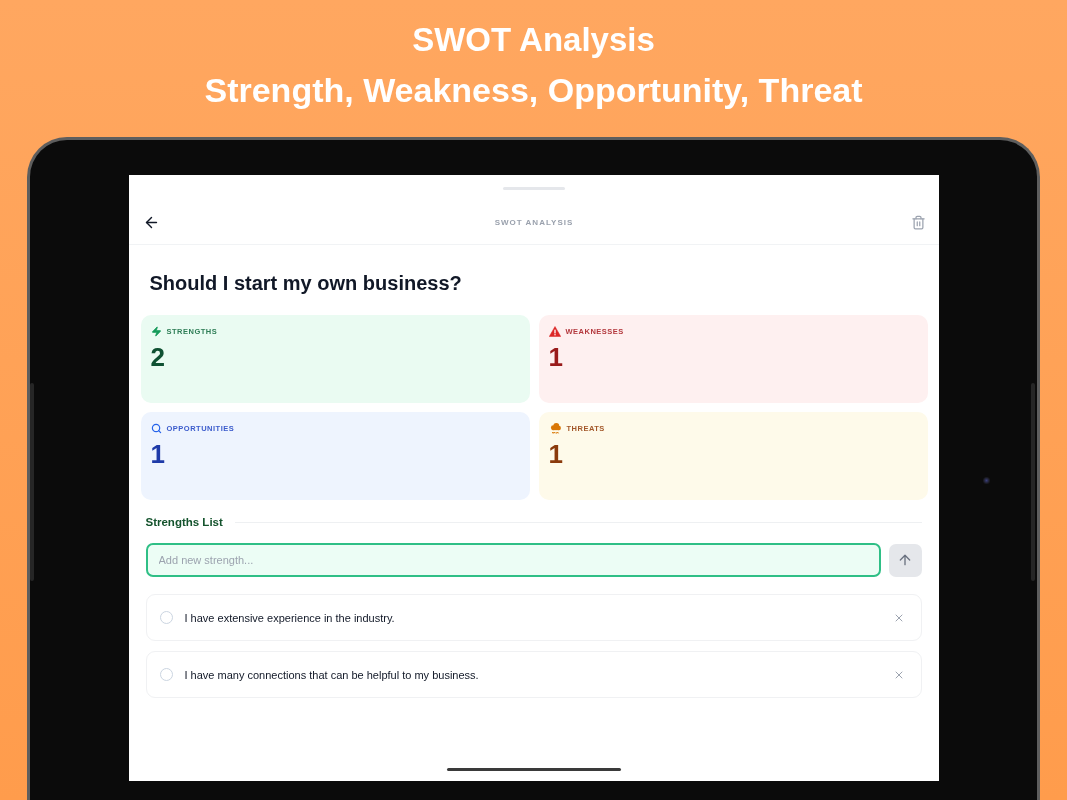 The width and height of the screenshot is (1067, 800). Describe the element at coordinates (533, 90) in the screenshot. I see `promo-subtitle: Strength, Weakness, Opportunity, Threat` at that location.